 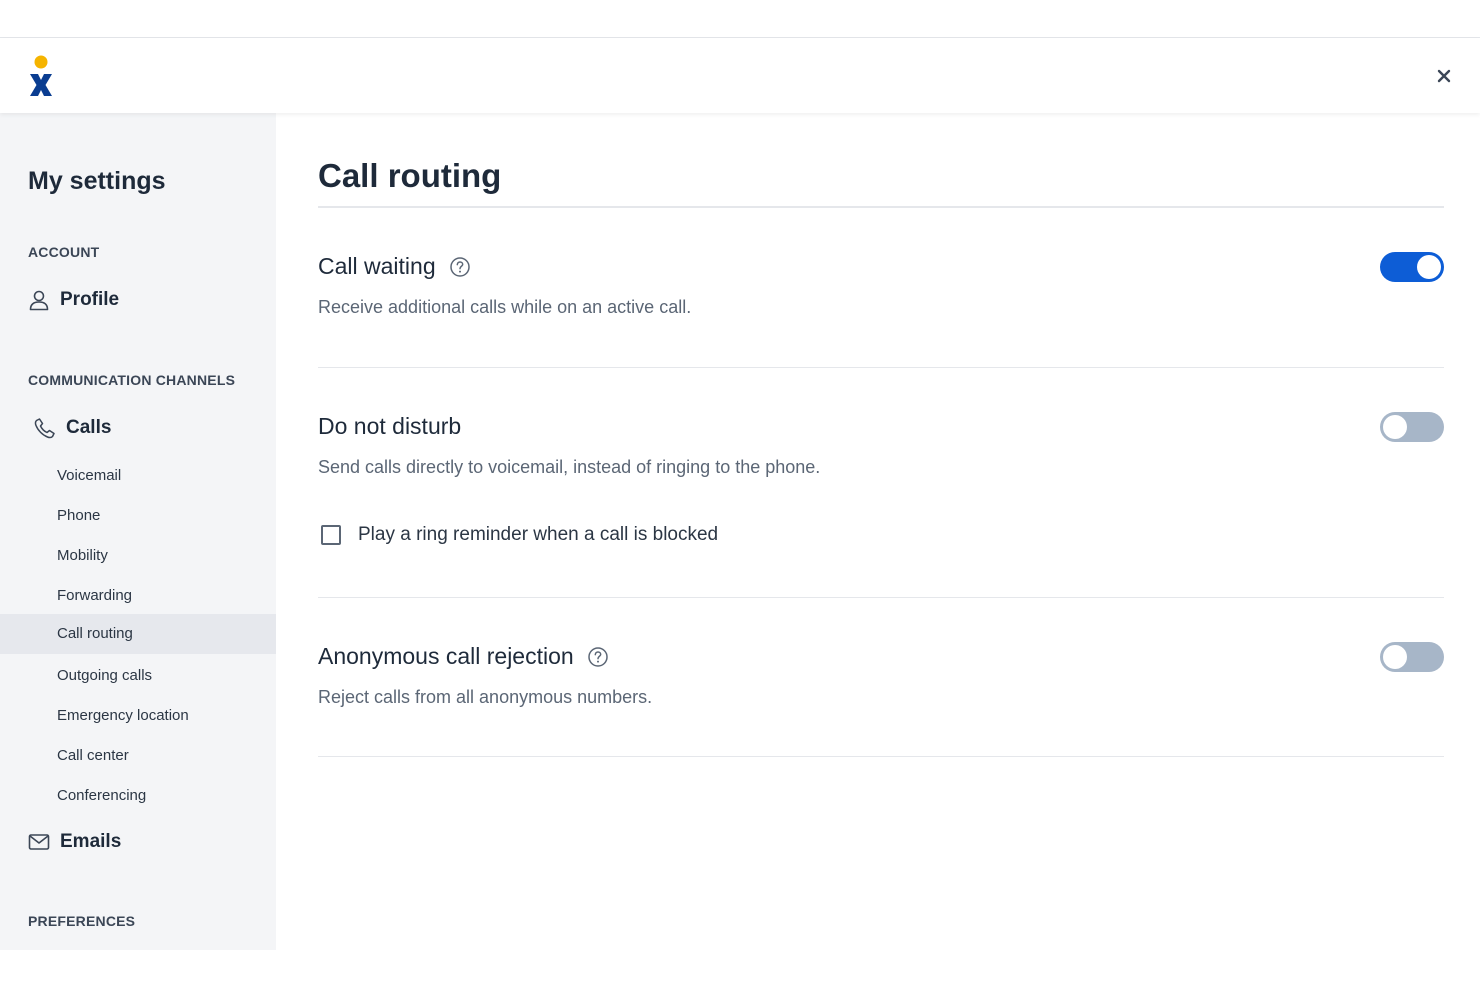 I want to click on sidebar-item-voicemail: Voicemail, so click(x=138, y=476).